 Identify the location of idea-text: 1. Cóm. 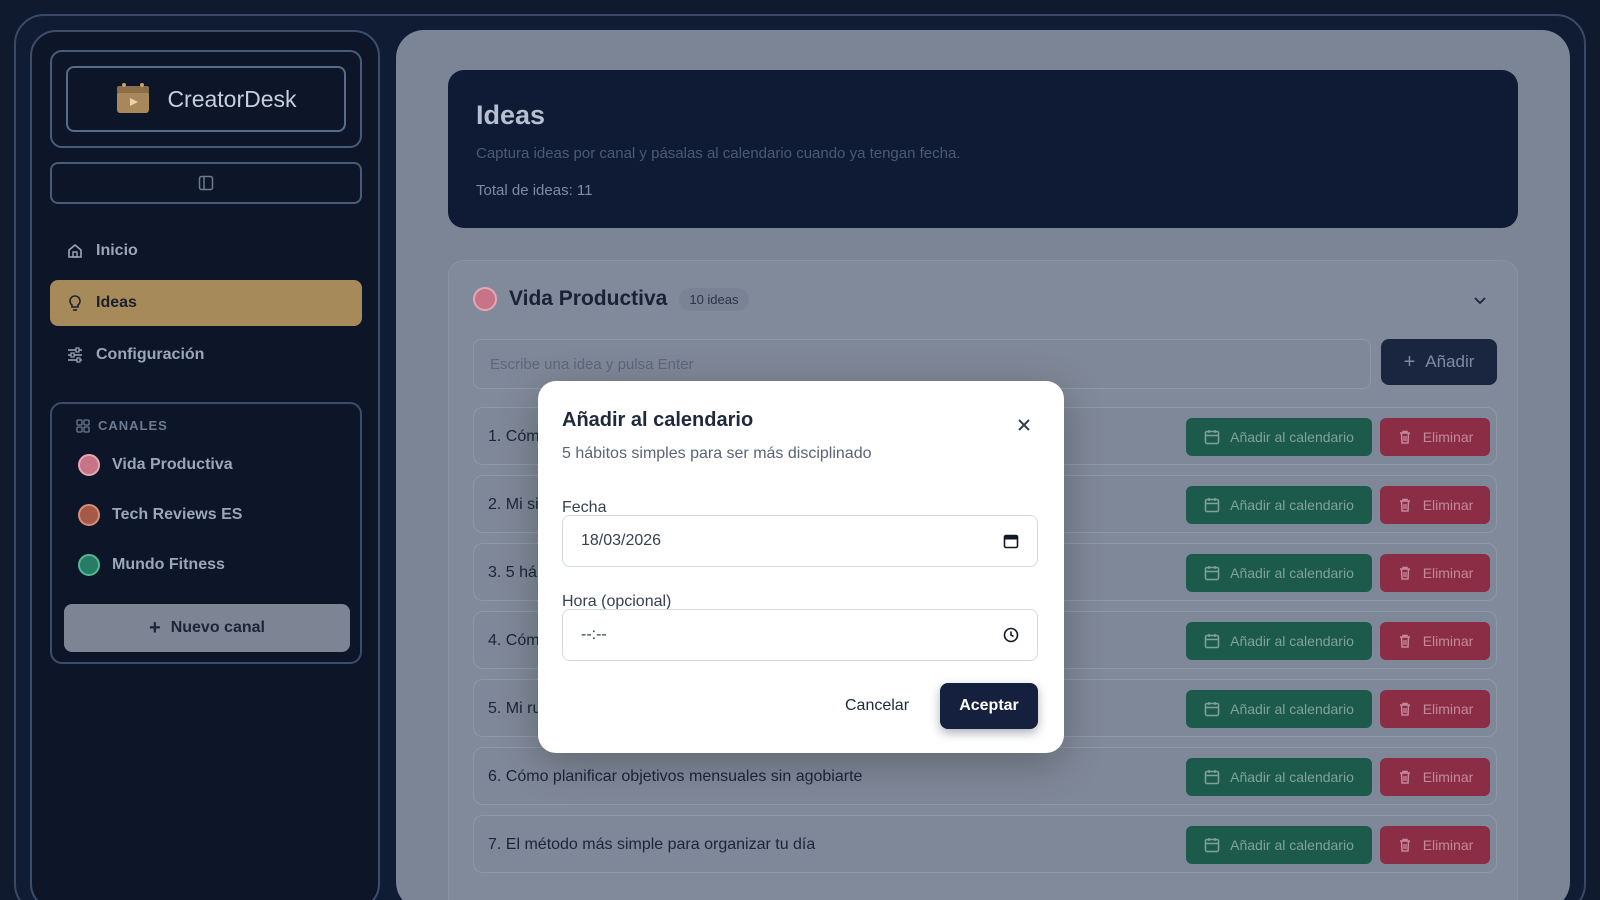
(514, 436).